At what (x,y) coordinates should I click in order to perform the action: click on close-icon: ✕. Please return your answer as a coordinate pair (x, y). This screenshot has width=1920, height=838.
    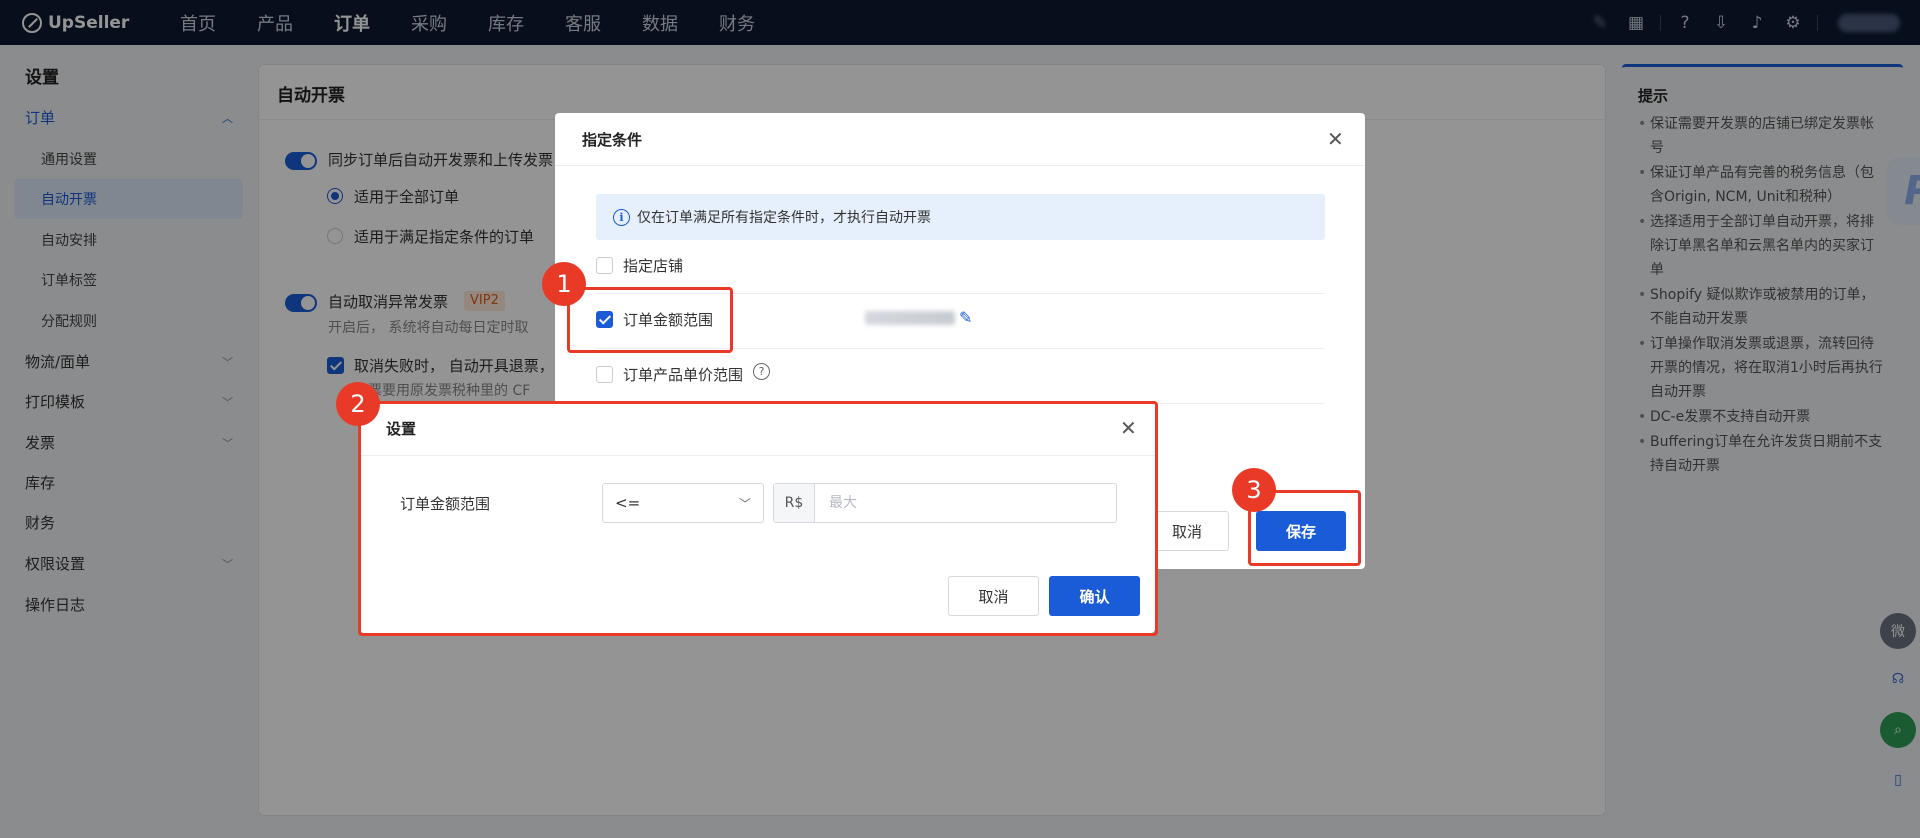
    Looking at the image, I should click on (1335, 139).